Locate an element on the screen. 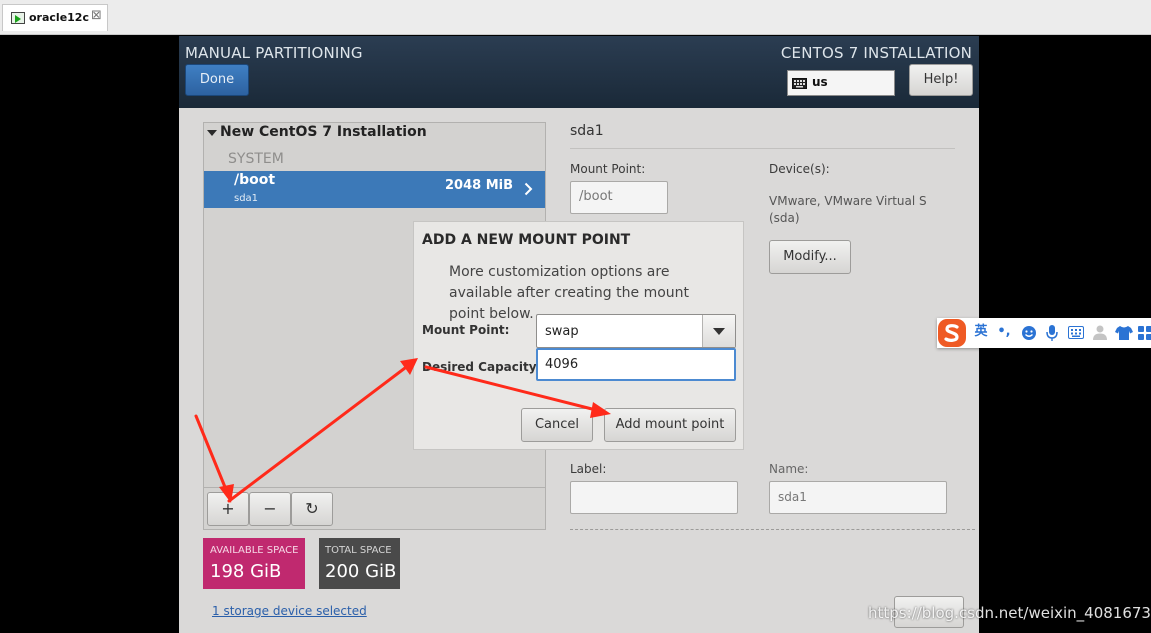 This screenshot has height=633, width=1151. host-tab-bar: oracle12c ⊠ is located at coordinates (575, 17).